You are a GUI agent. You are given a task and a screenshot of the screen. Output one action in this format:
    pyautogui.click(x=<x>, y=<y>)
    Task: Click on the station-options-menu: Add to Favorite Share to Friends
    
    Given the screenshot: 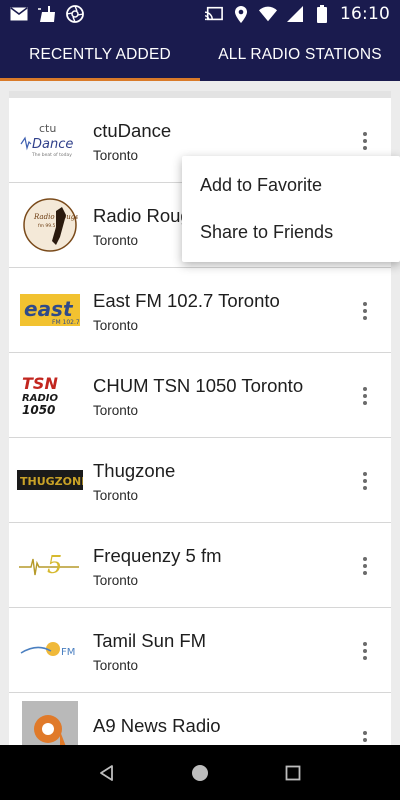 What is the action you would take?
    pyautogui.click(x=291, y=209)
    